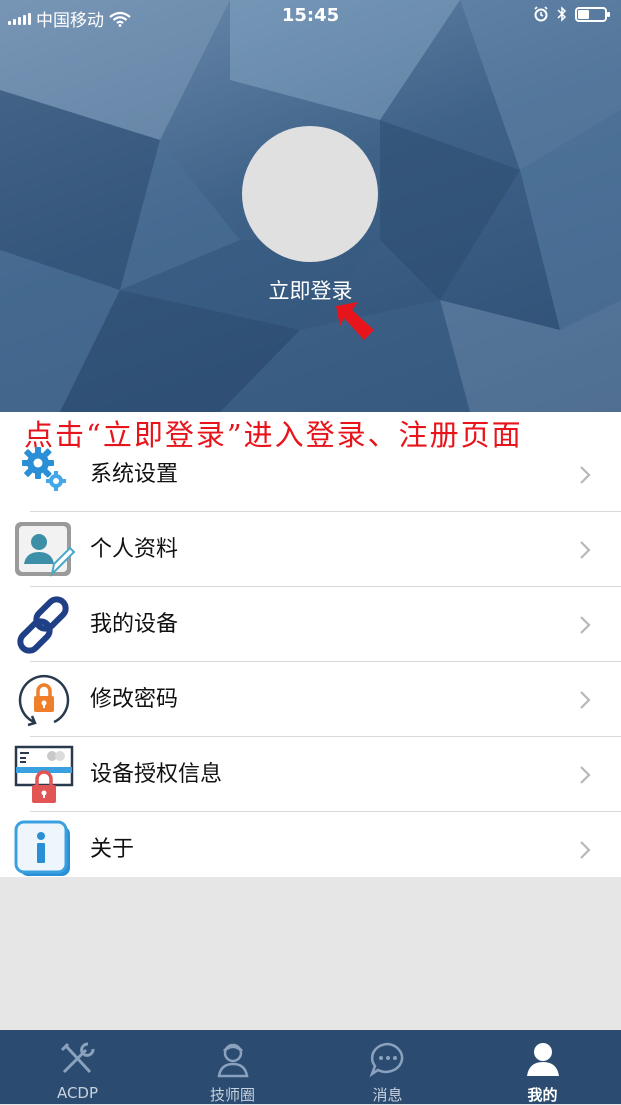  Describe the element at coordinates (541, 14) in the screenshot. I see `alarm-icon` at that location.